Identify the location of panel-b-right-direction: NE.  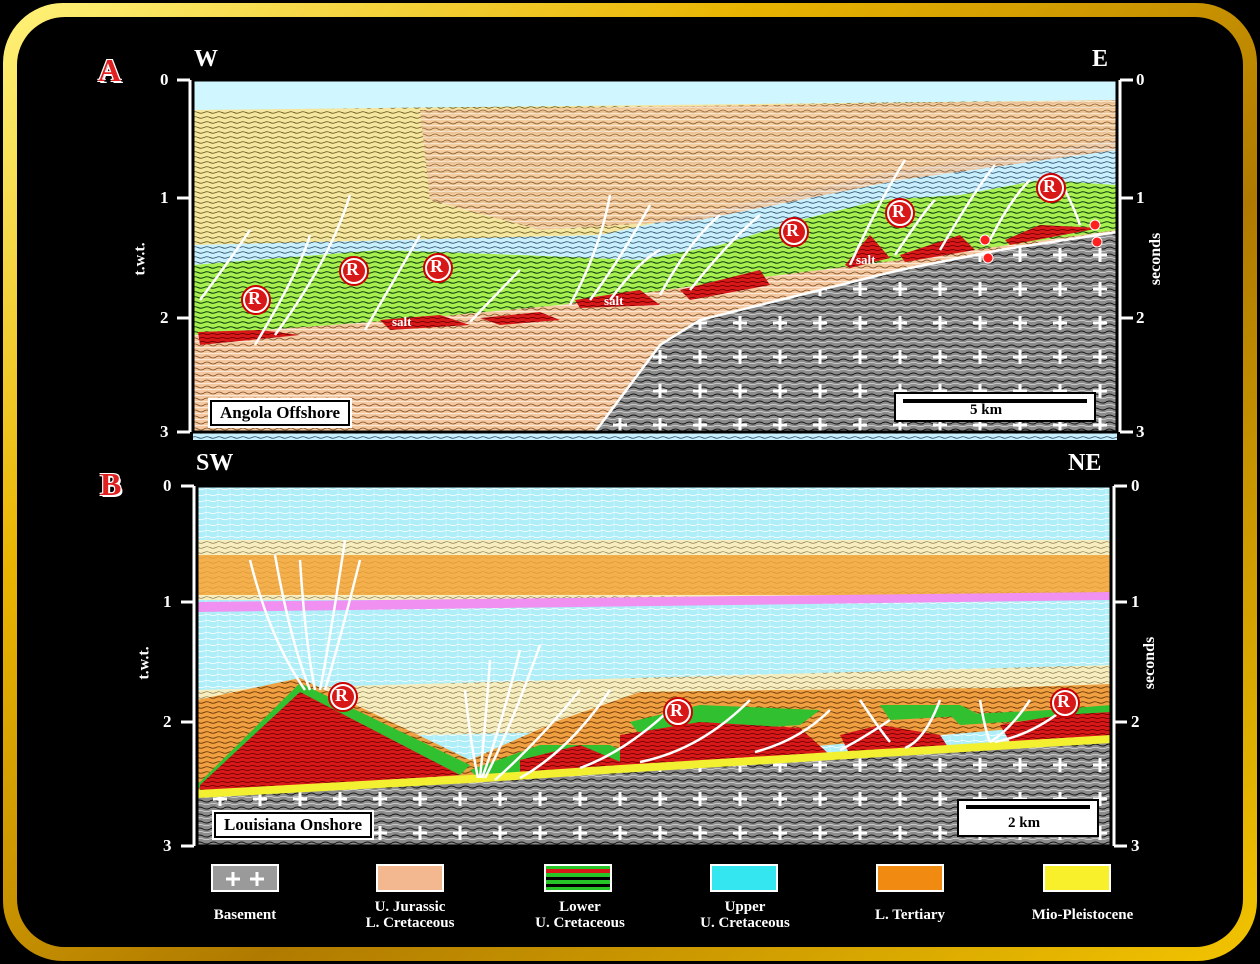
(1085, 463).